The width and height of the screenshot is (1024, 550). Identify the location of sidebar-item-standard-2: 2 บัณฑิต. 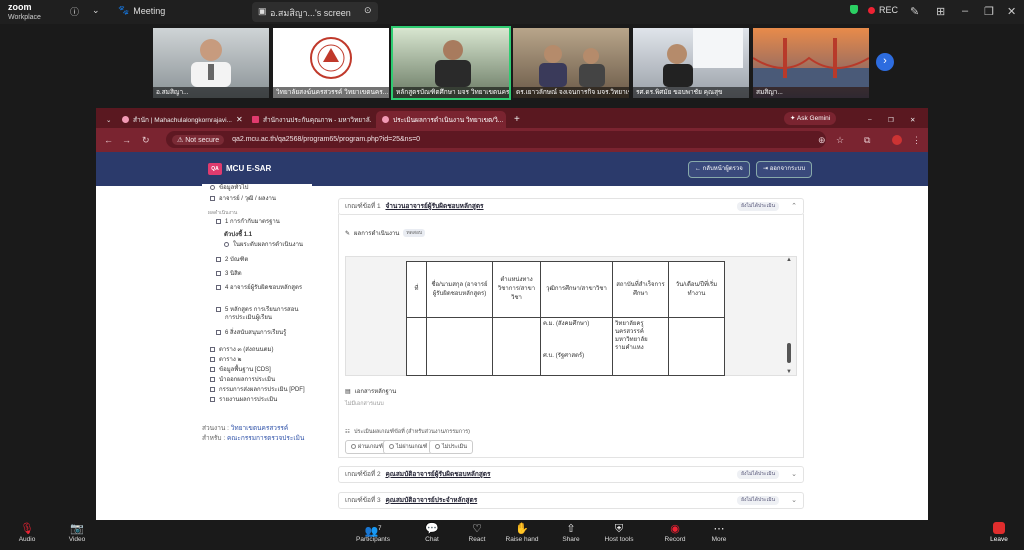
(232, 260).